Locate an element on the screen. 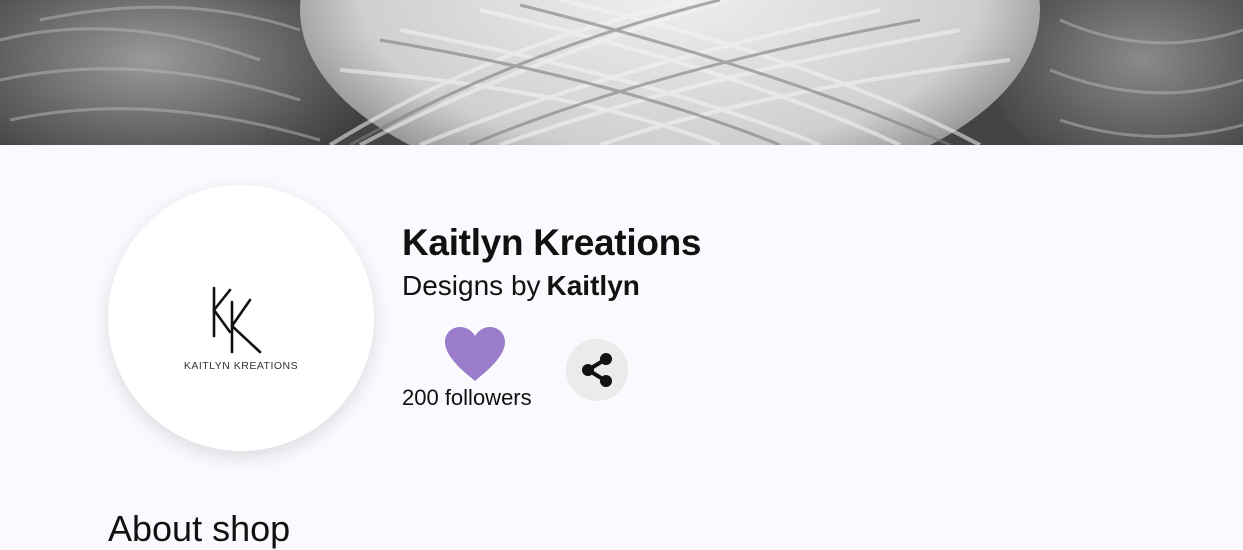 The image size is (1243, 550). share-button is located at coordinates (597, 370).